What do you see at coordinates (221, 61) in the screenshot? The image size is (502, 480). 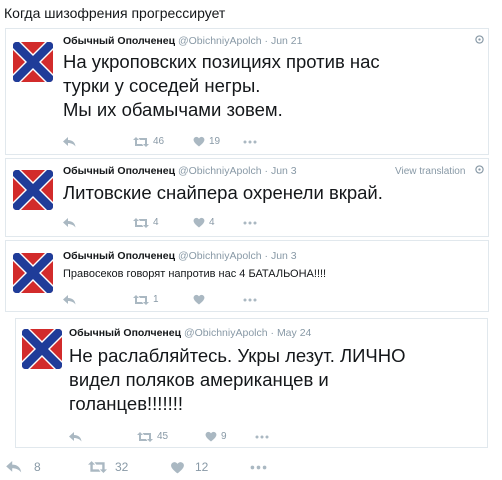 I see `tweet-text-line: На укроповских позициях против нас` at bounding box center [221, 61].